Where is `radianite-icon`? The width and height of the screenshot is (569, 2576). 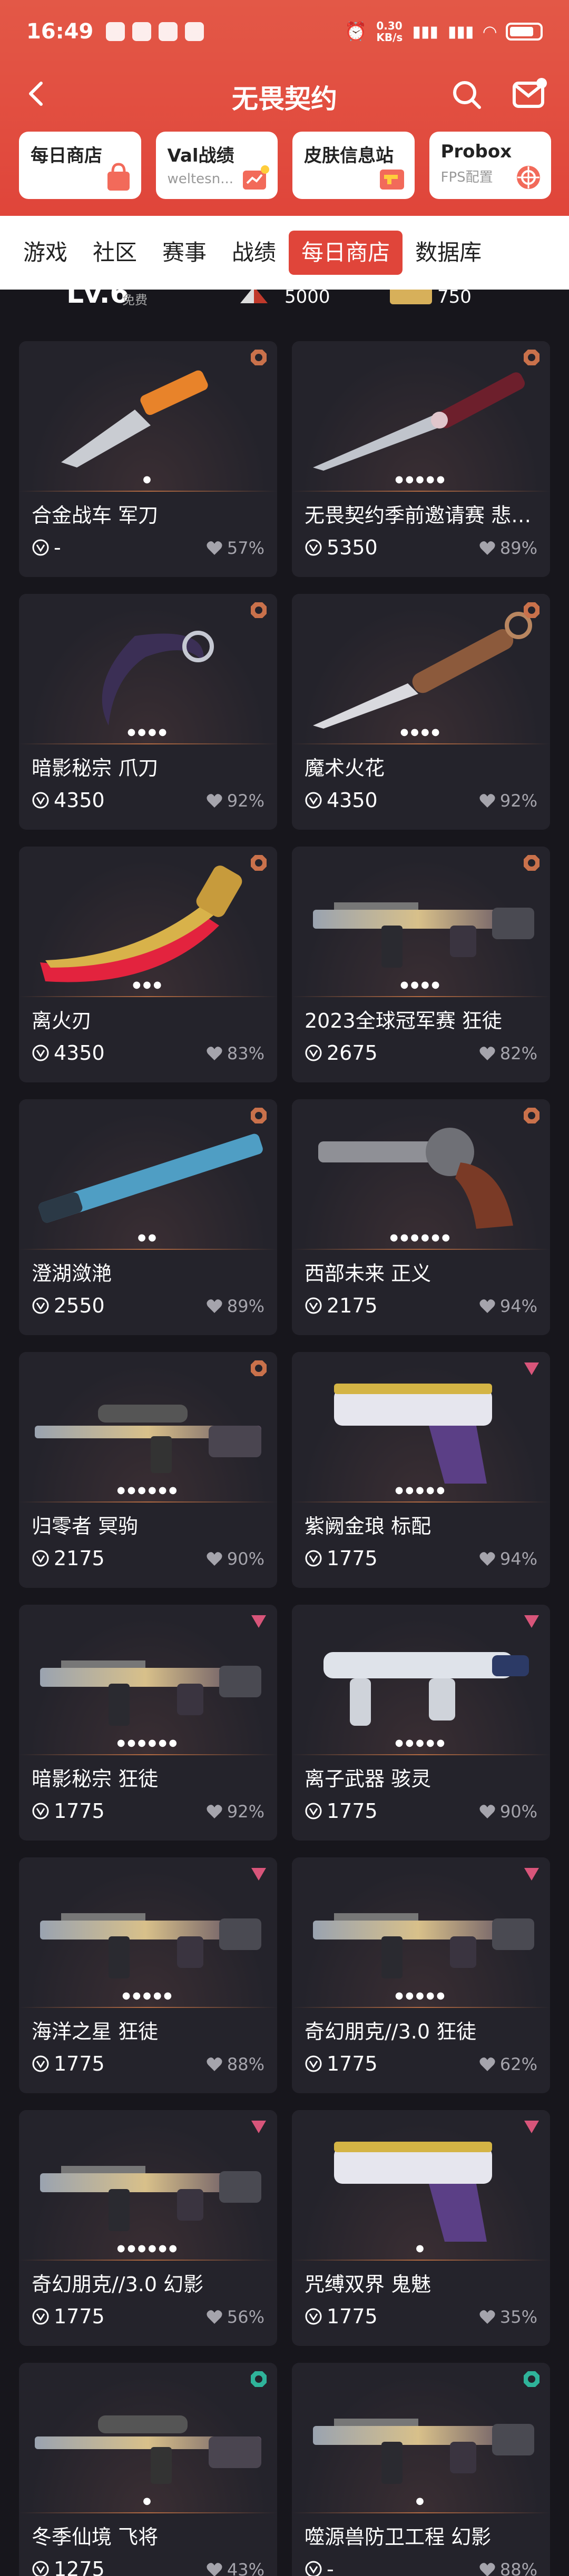
radianite-icon is located at coordinates (254, 296).